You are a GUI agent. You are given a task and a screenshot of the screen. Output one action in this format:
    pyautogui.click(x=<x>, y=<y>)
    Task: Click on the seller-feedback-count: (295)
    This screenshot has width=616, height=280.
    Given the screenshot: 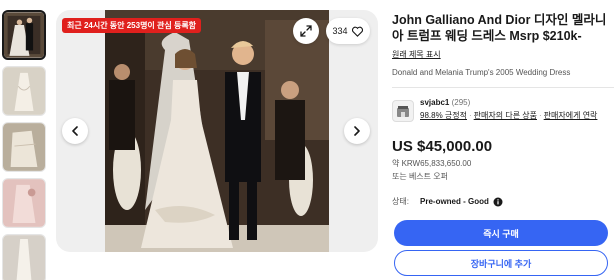 What is the action you would take?
    pyautogui.click(x=461, y=102)
    